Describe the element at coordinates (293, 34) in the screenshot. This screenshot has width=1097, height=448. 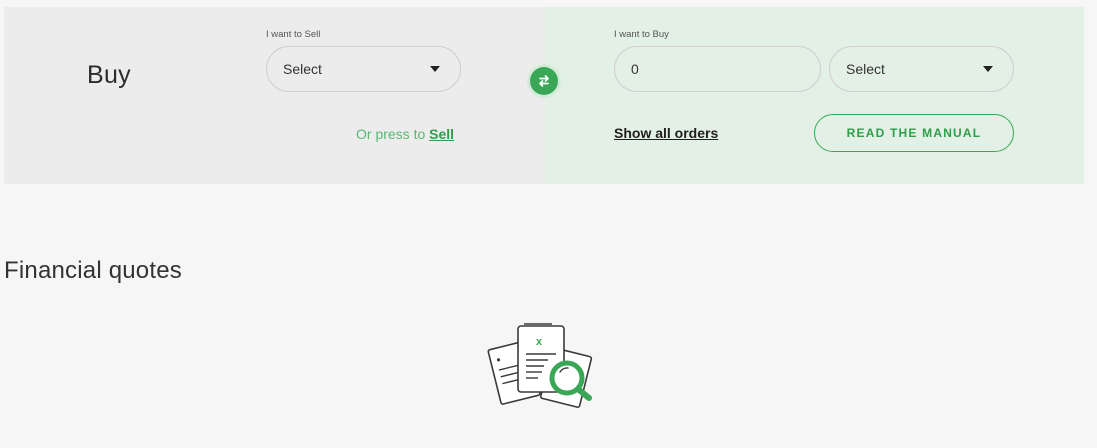
I see `sell-field-label: I want to Sell` at that location.